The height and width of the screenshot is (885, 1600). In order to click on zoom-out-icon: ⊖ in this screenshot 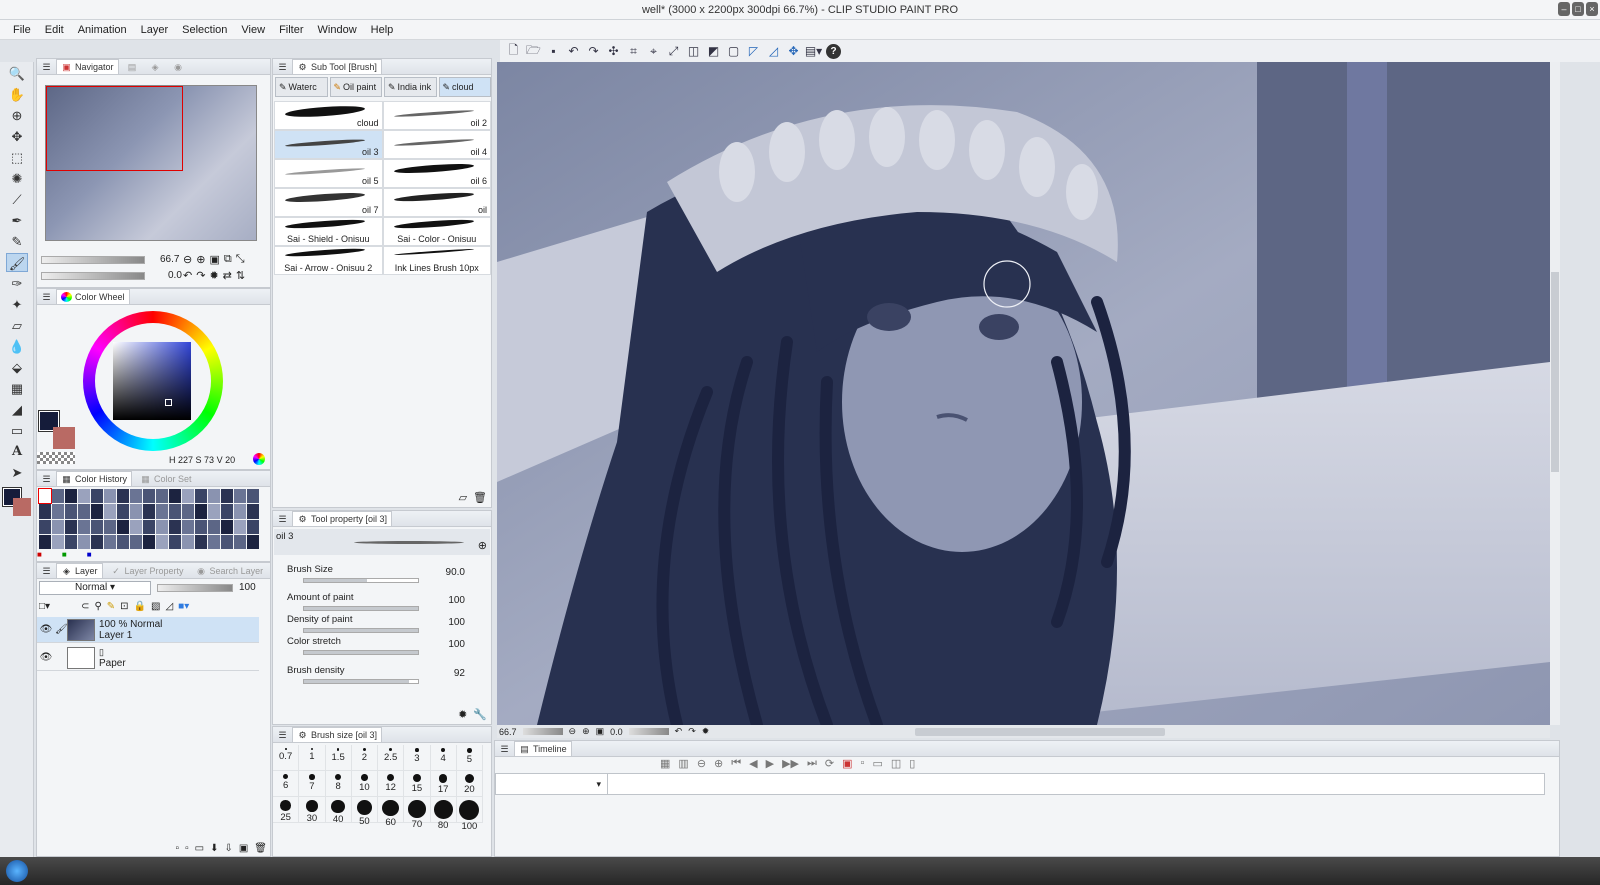, I will do `click(187, 259)`.